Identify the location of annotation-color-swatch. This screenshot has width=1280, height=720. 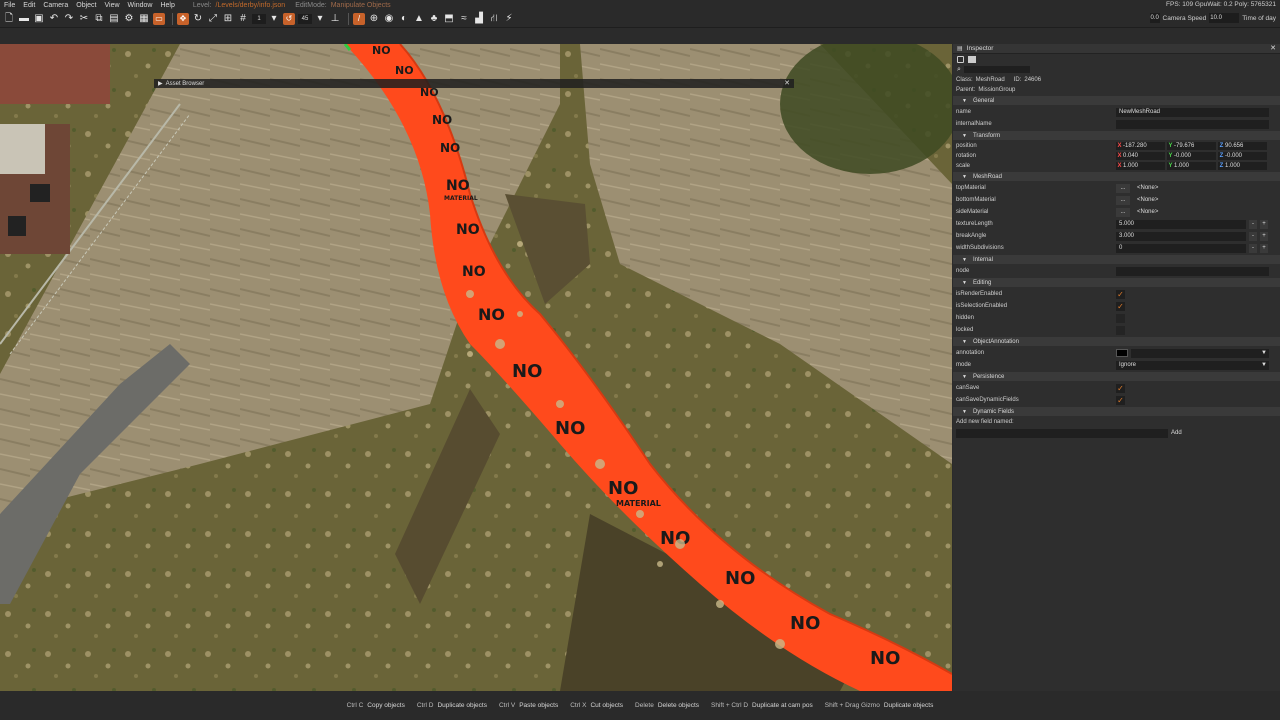
(1122, 353).